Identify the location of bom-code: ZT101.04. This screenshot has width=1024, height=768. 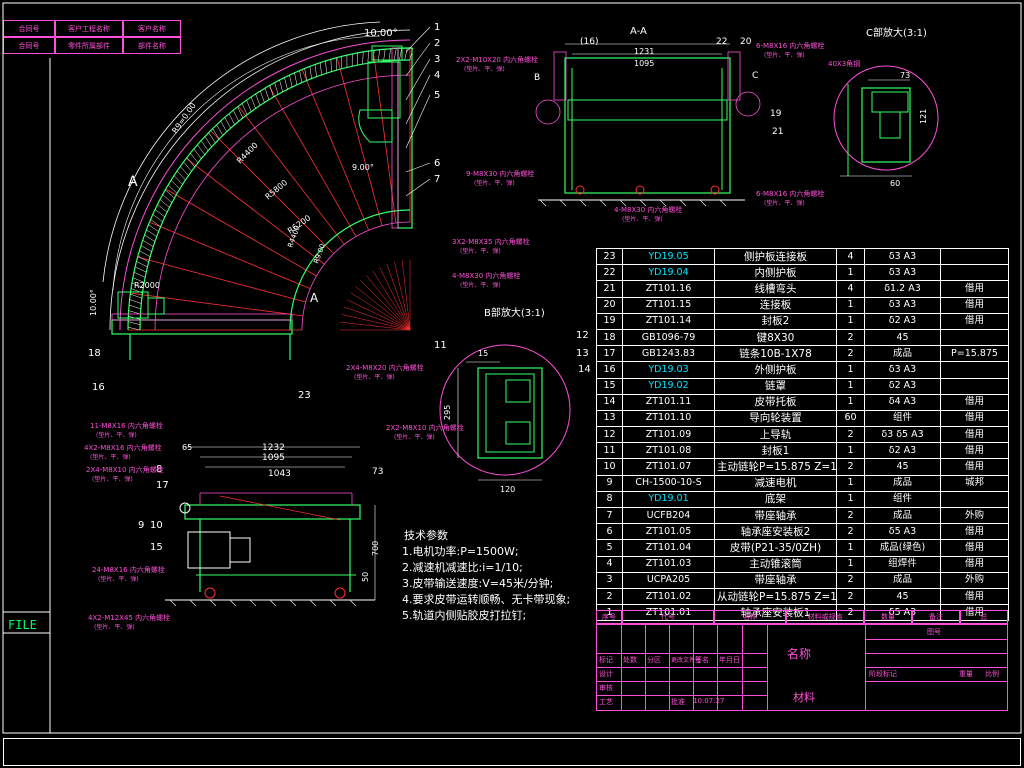
(668, 548).